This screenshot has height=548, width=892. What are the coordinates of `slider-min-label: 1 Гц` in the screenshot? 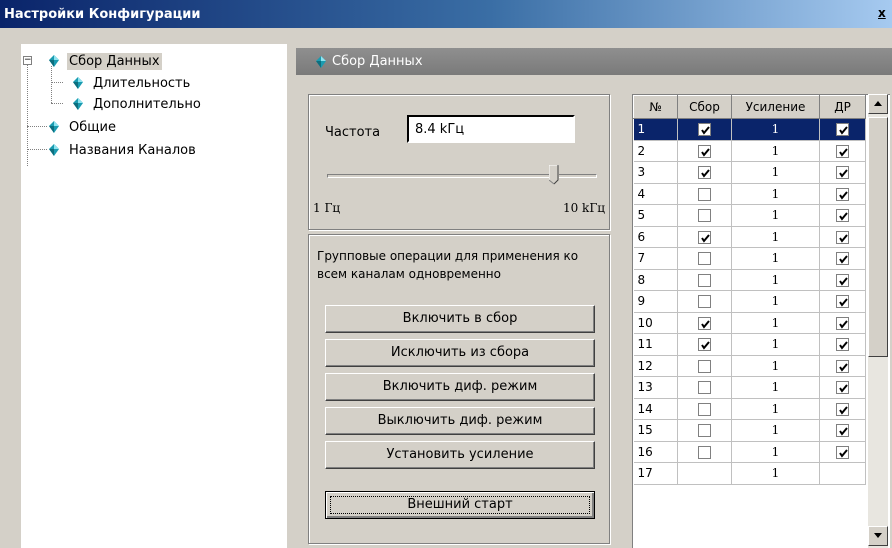 It's located at (327, 208).